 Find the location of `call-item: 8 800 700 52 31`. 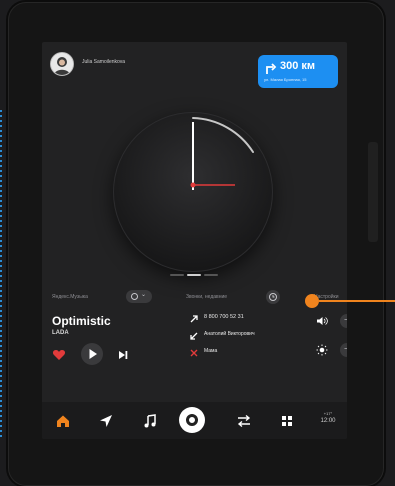

call-item: 8 800 700 52 31 is located at coordinates (243, 318).